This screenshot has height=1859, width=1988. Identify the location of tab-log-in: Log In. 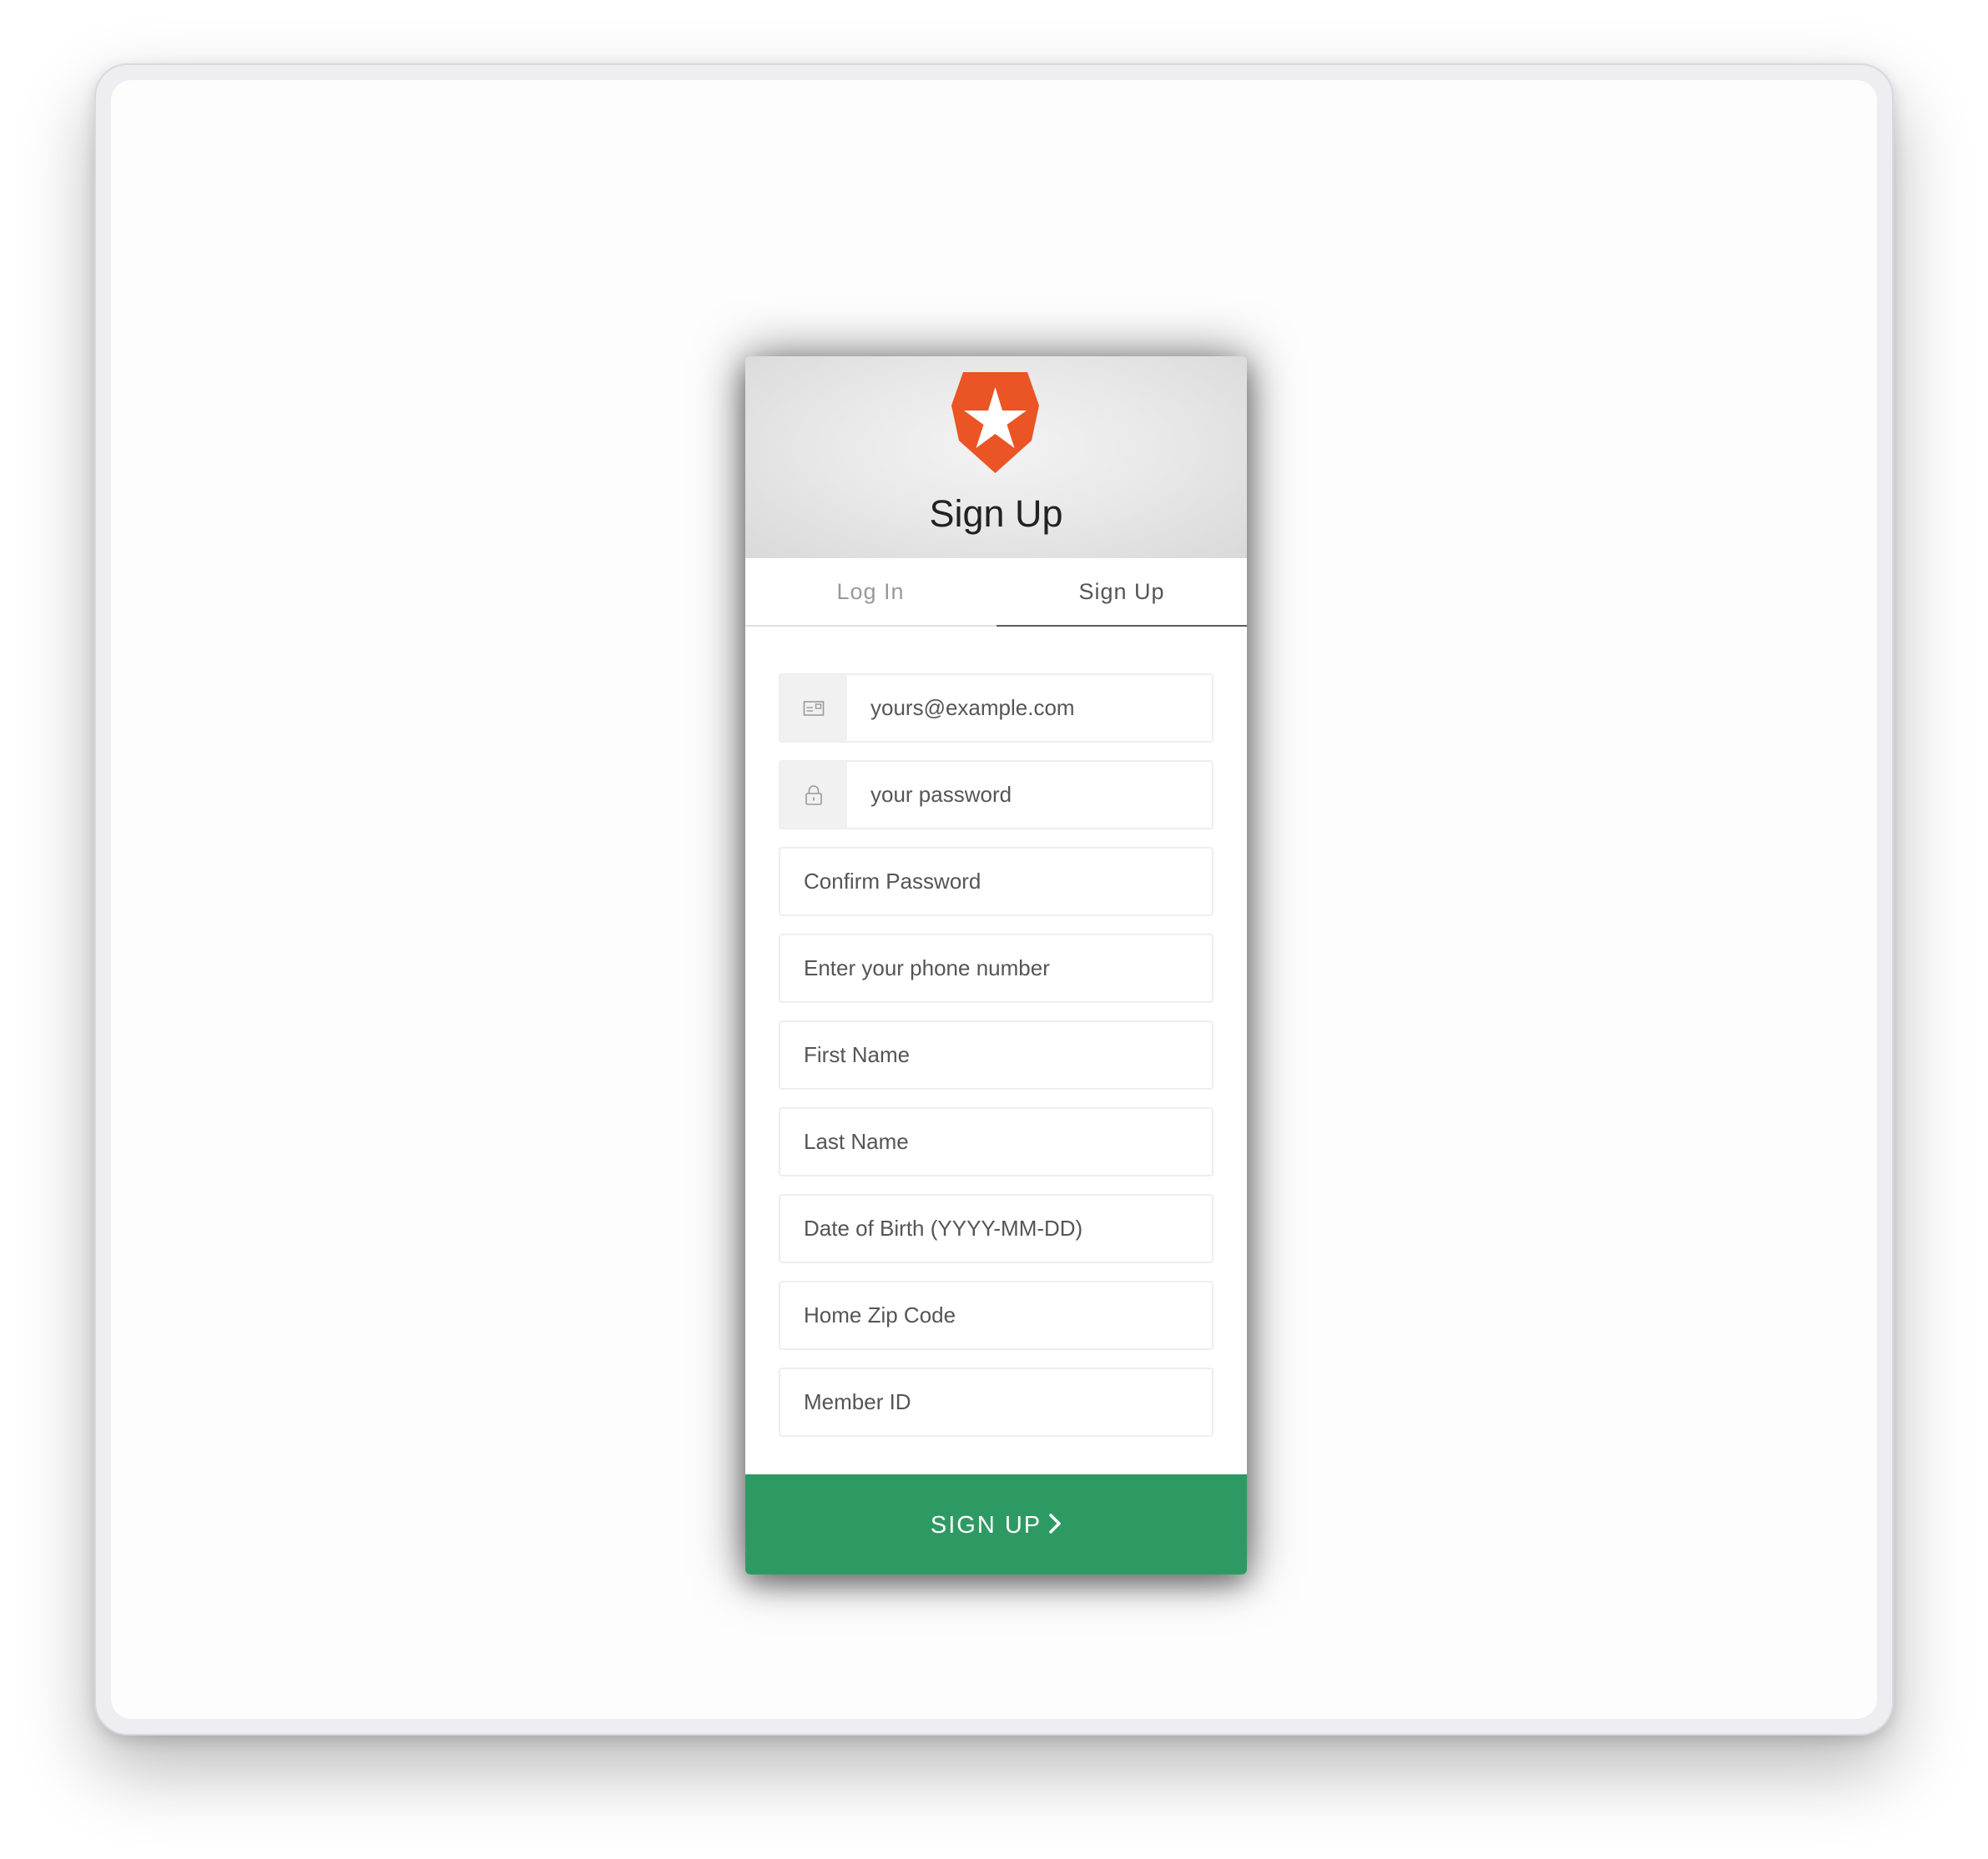
(870, 592).